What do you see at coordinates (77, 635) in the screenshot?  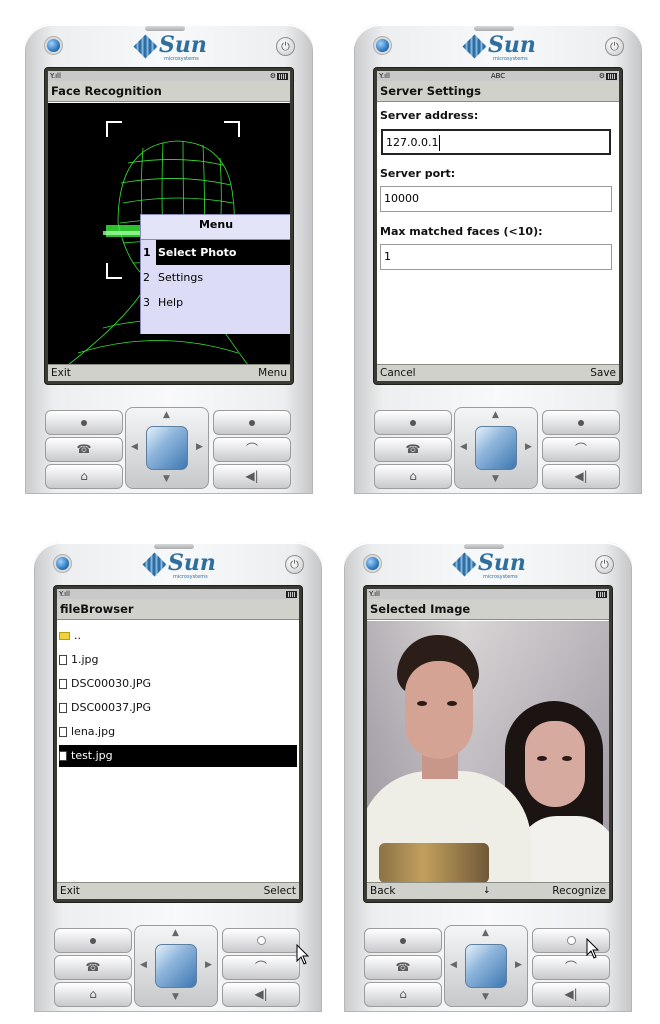 I see `file-name: ..` at bounding box center [77, 635].